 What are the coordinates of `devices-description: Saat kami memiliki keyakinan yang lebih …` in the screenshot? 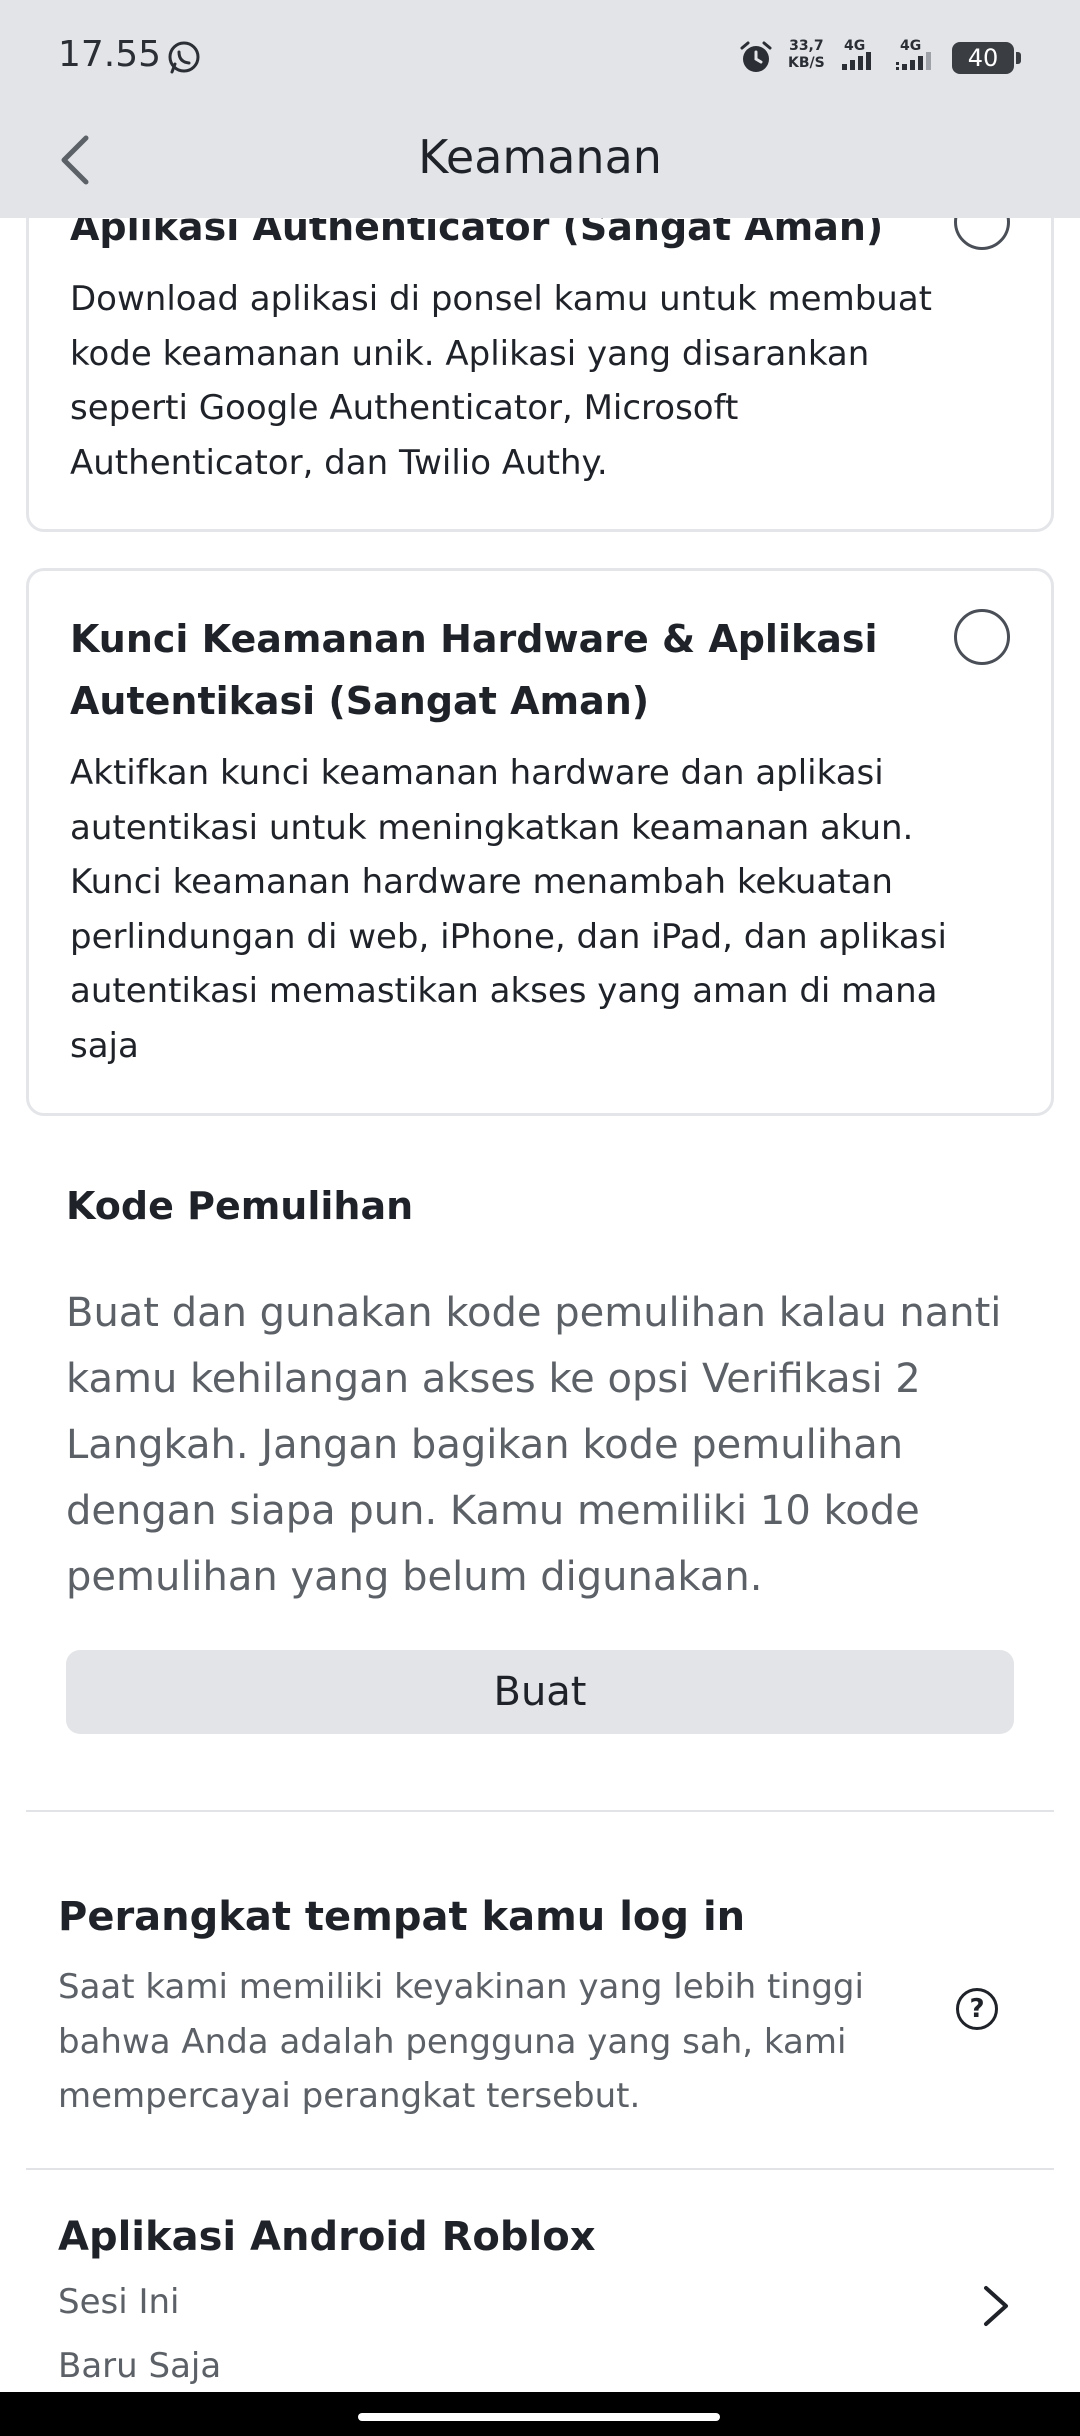 It's located at (461, 2041).